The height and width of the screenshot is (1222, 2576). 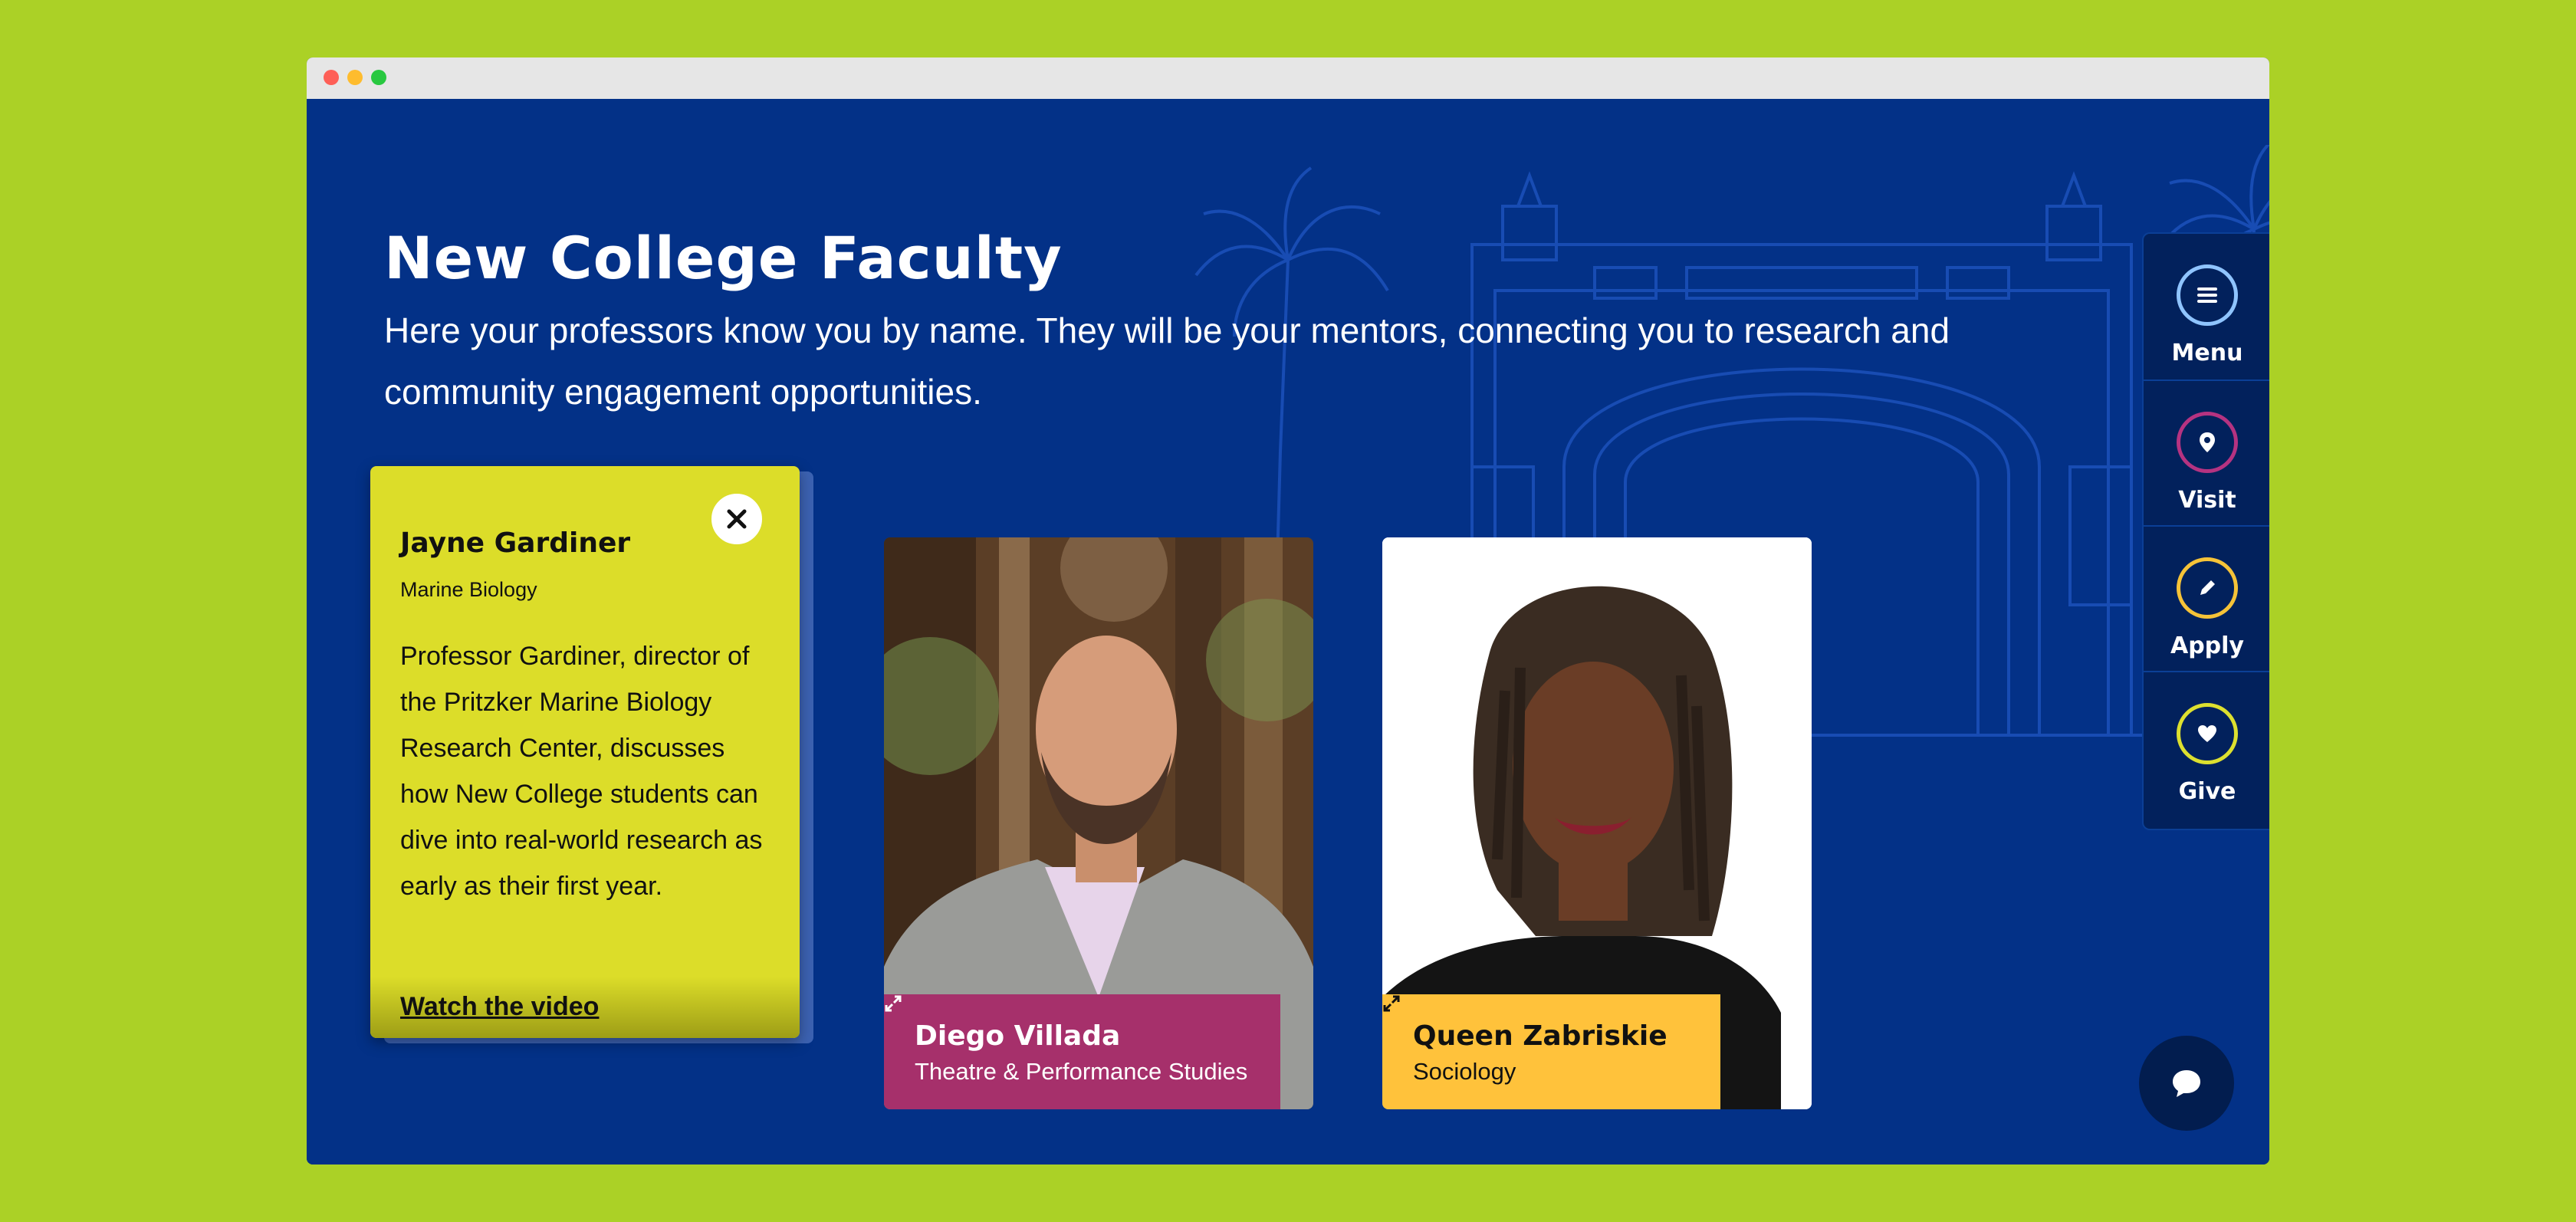 I want to click on nav-menu-button: Menu, so click(x=2206, y=306).